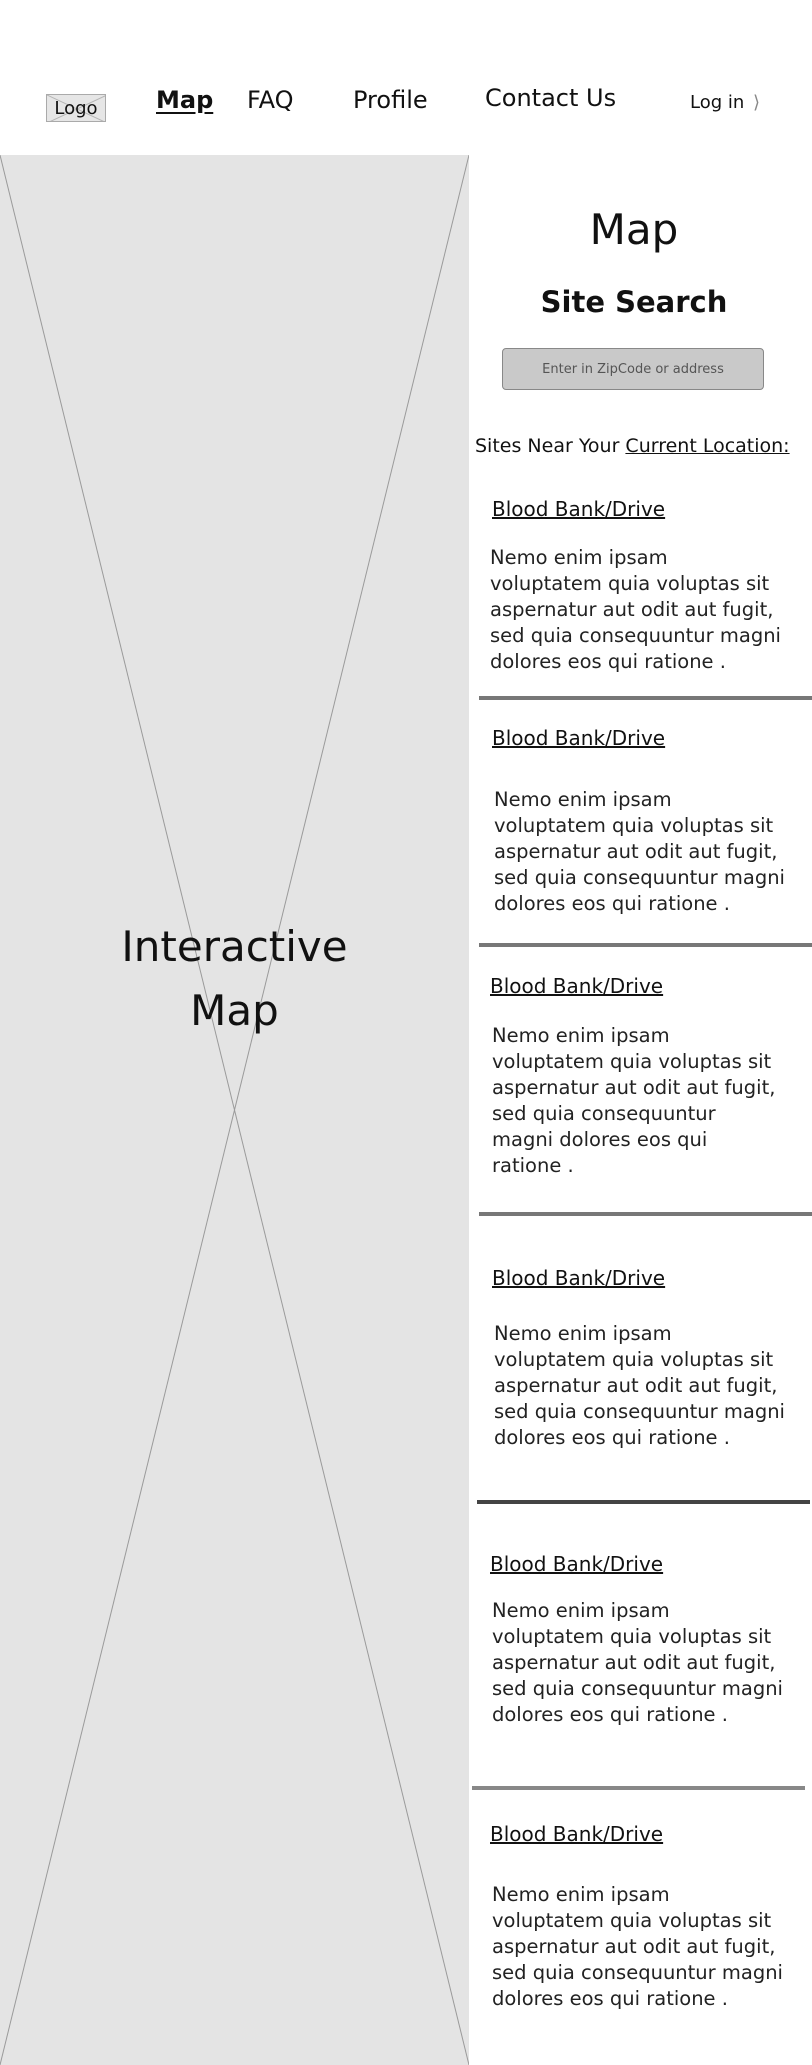 The image size is (812, 2065). I want to click on logo-text: Logo, so click(76, 108).